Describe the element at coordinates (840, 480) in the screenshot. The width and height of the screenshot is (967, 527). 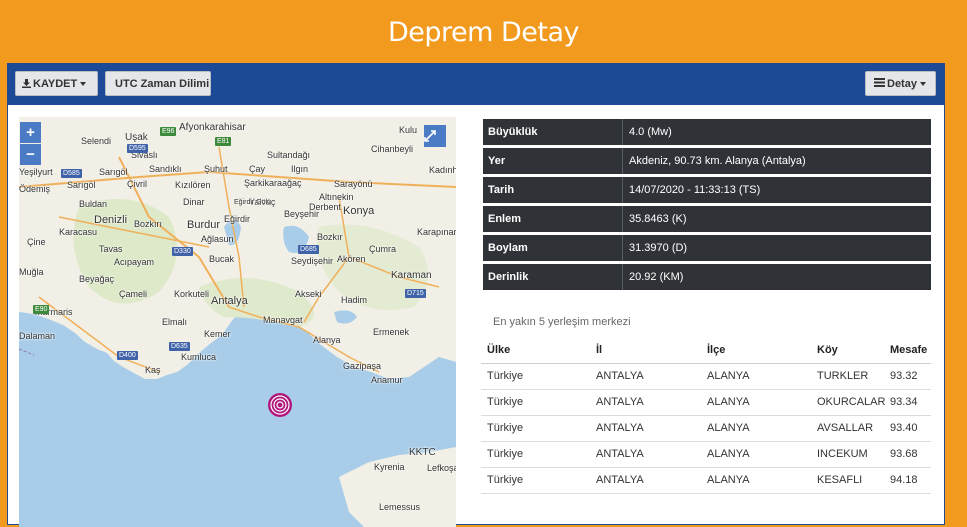
I see `cell-village: KESAFLI` at that location.